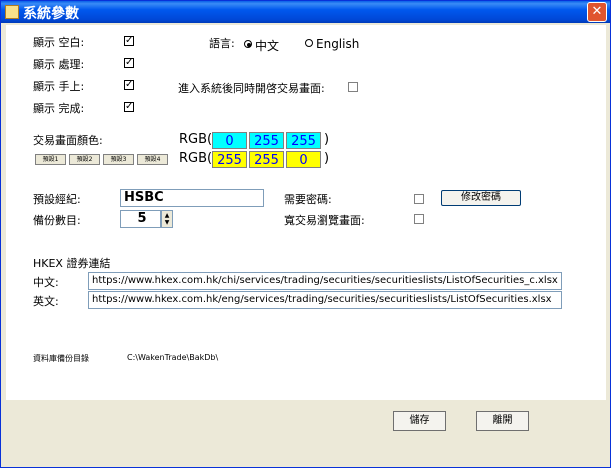 The width and height of the screenshot is (611, 468). I want to click on rgb2-blue: 0, so click(303, 159).